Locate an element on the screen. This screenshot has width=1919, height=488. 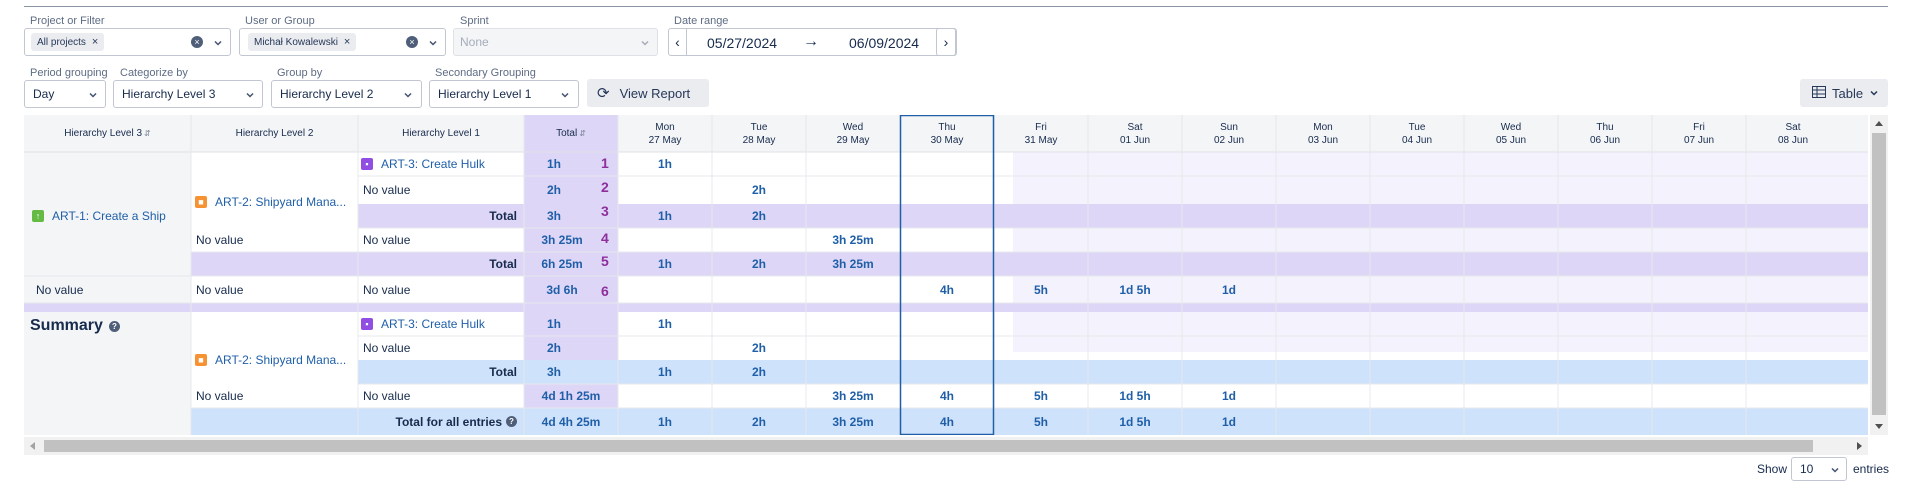
day-date: 06 Jun is located at coordinates (1605, 140).